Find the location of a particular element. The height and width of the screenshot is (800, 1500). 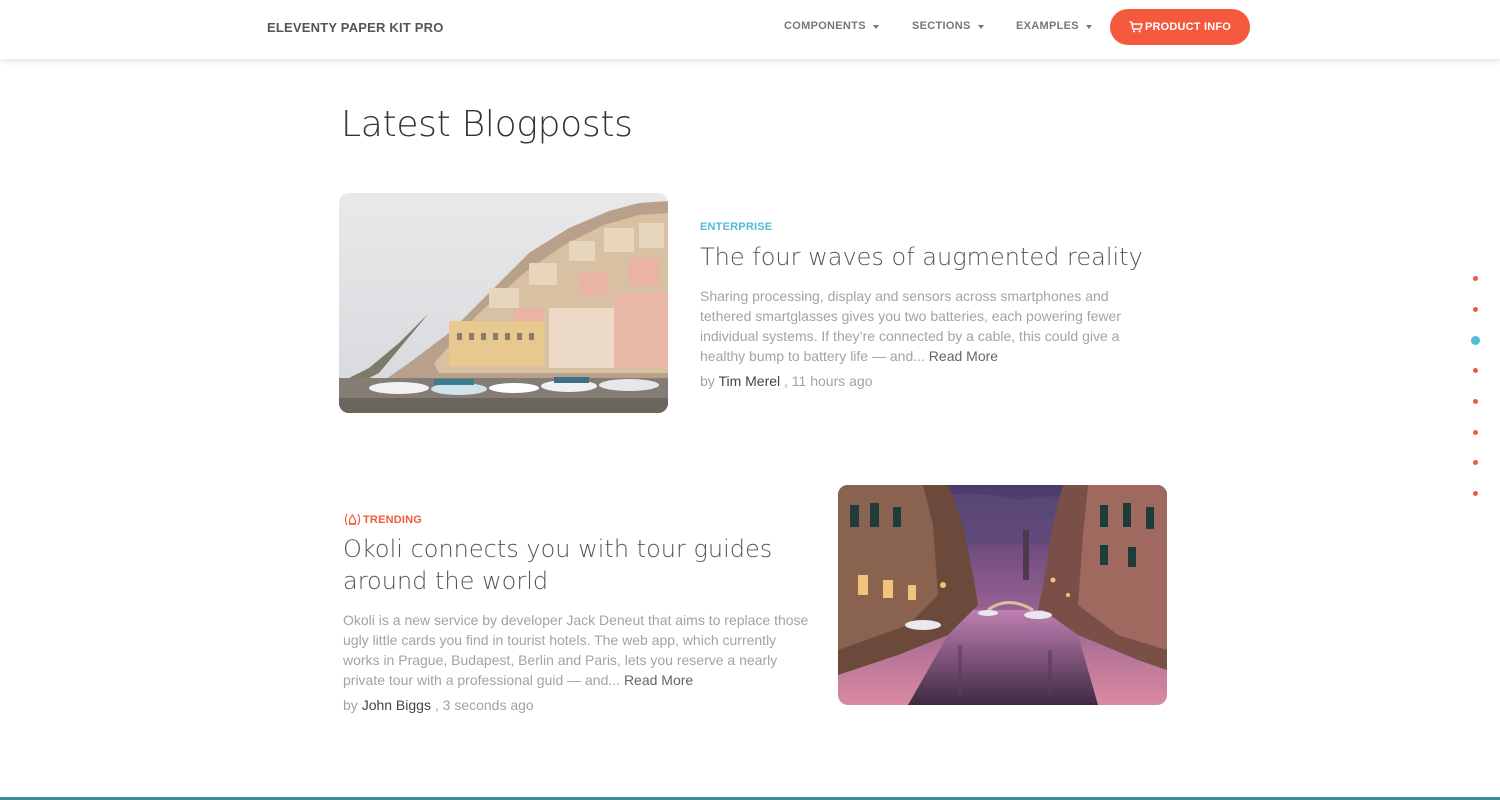

product-info-button: PRODUCT INFO is located at coordinates (1180, 27).